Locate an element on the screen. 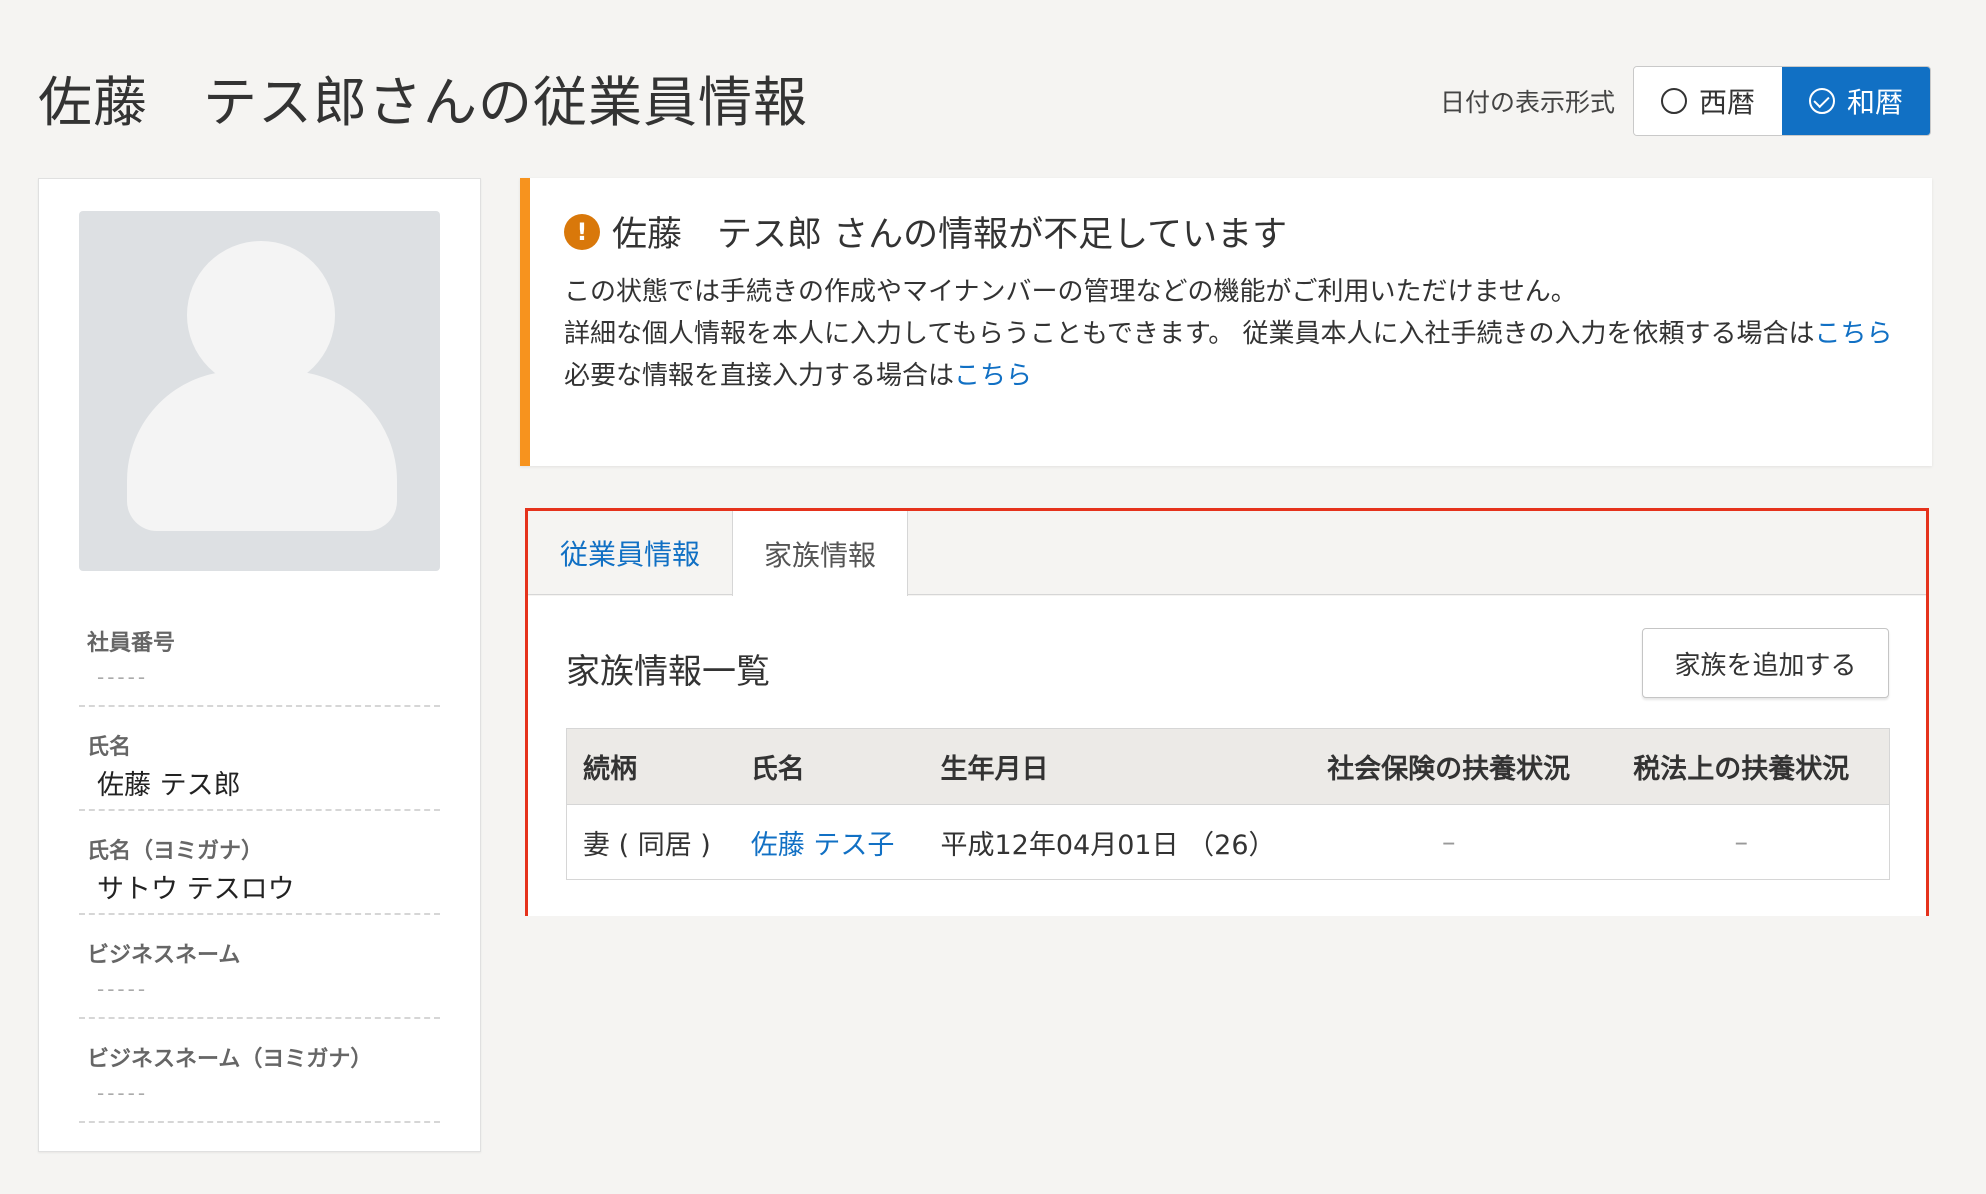  field-label: 氏名（ヨミガナ） is located at coordinates (175, 851).